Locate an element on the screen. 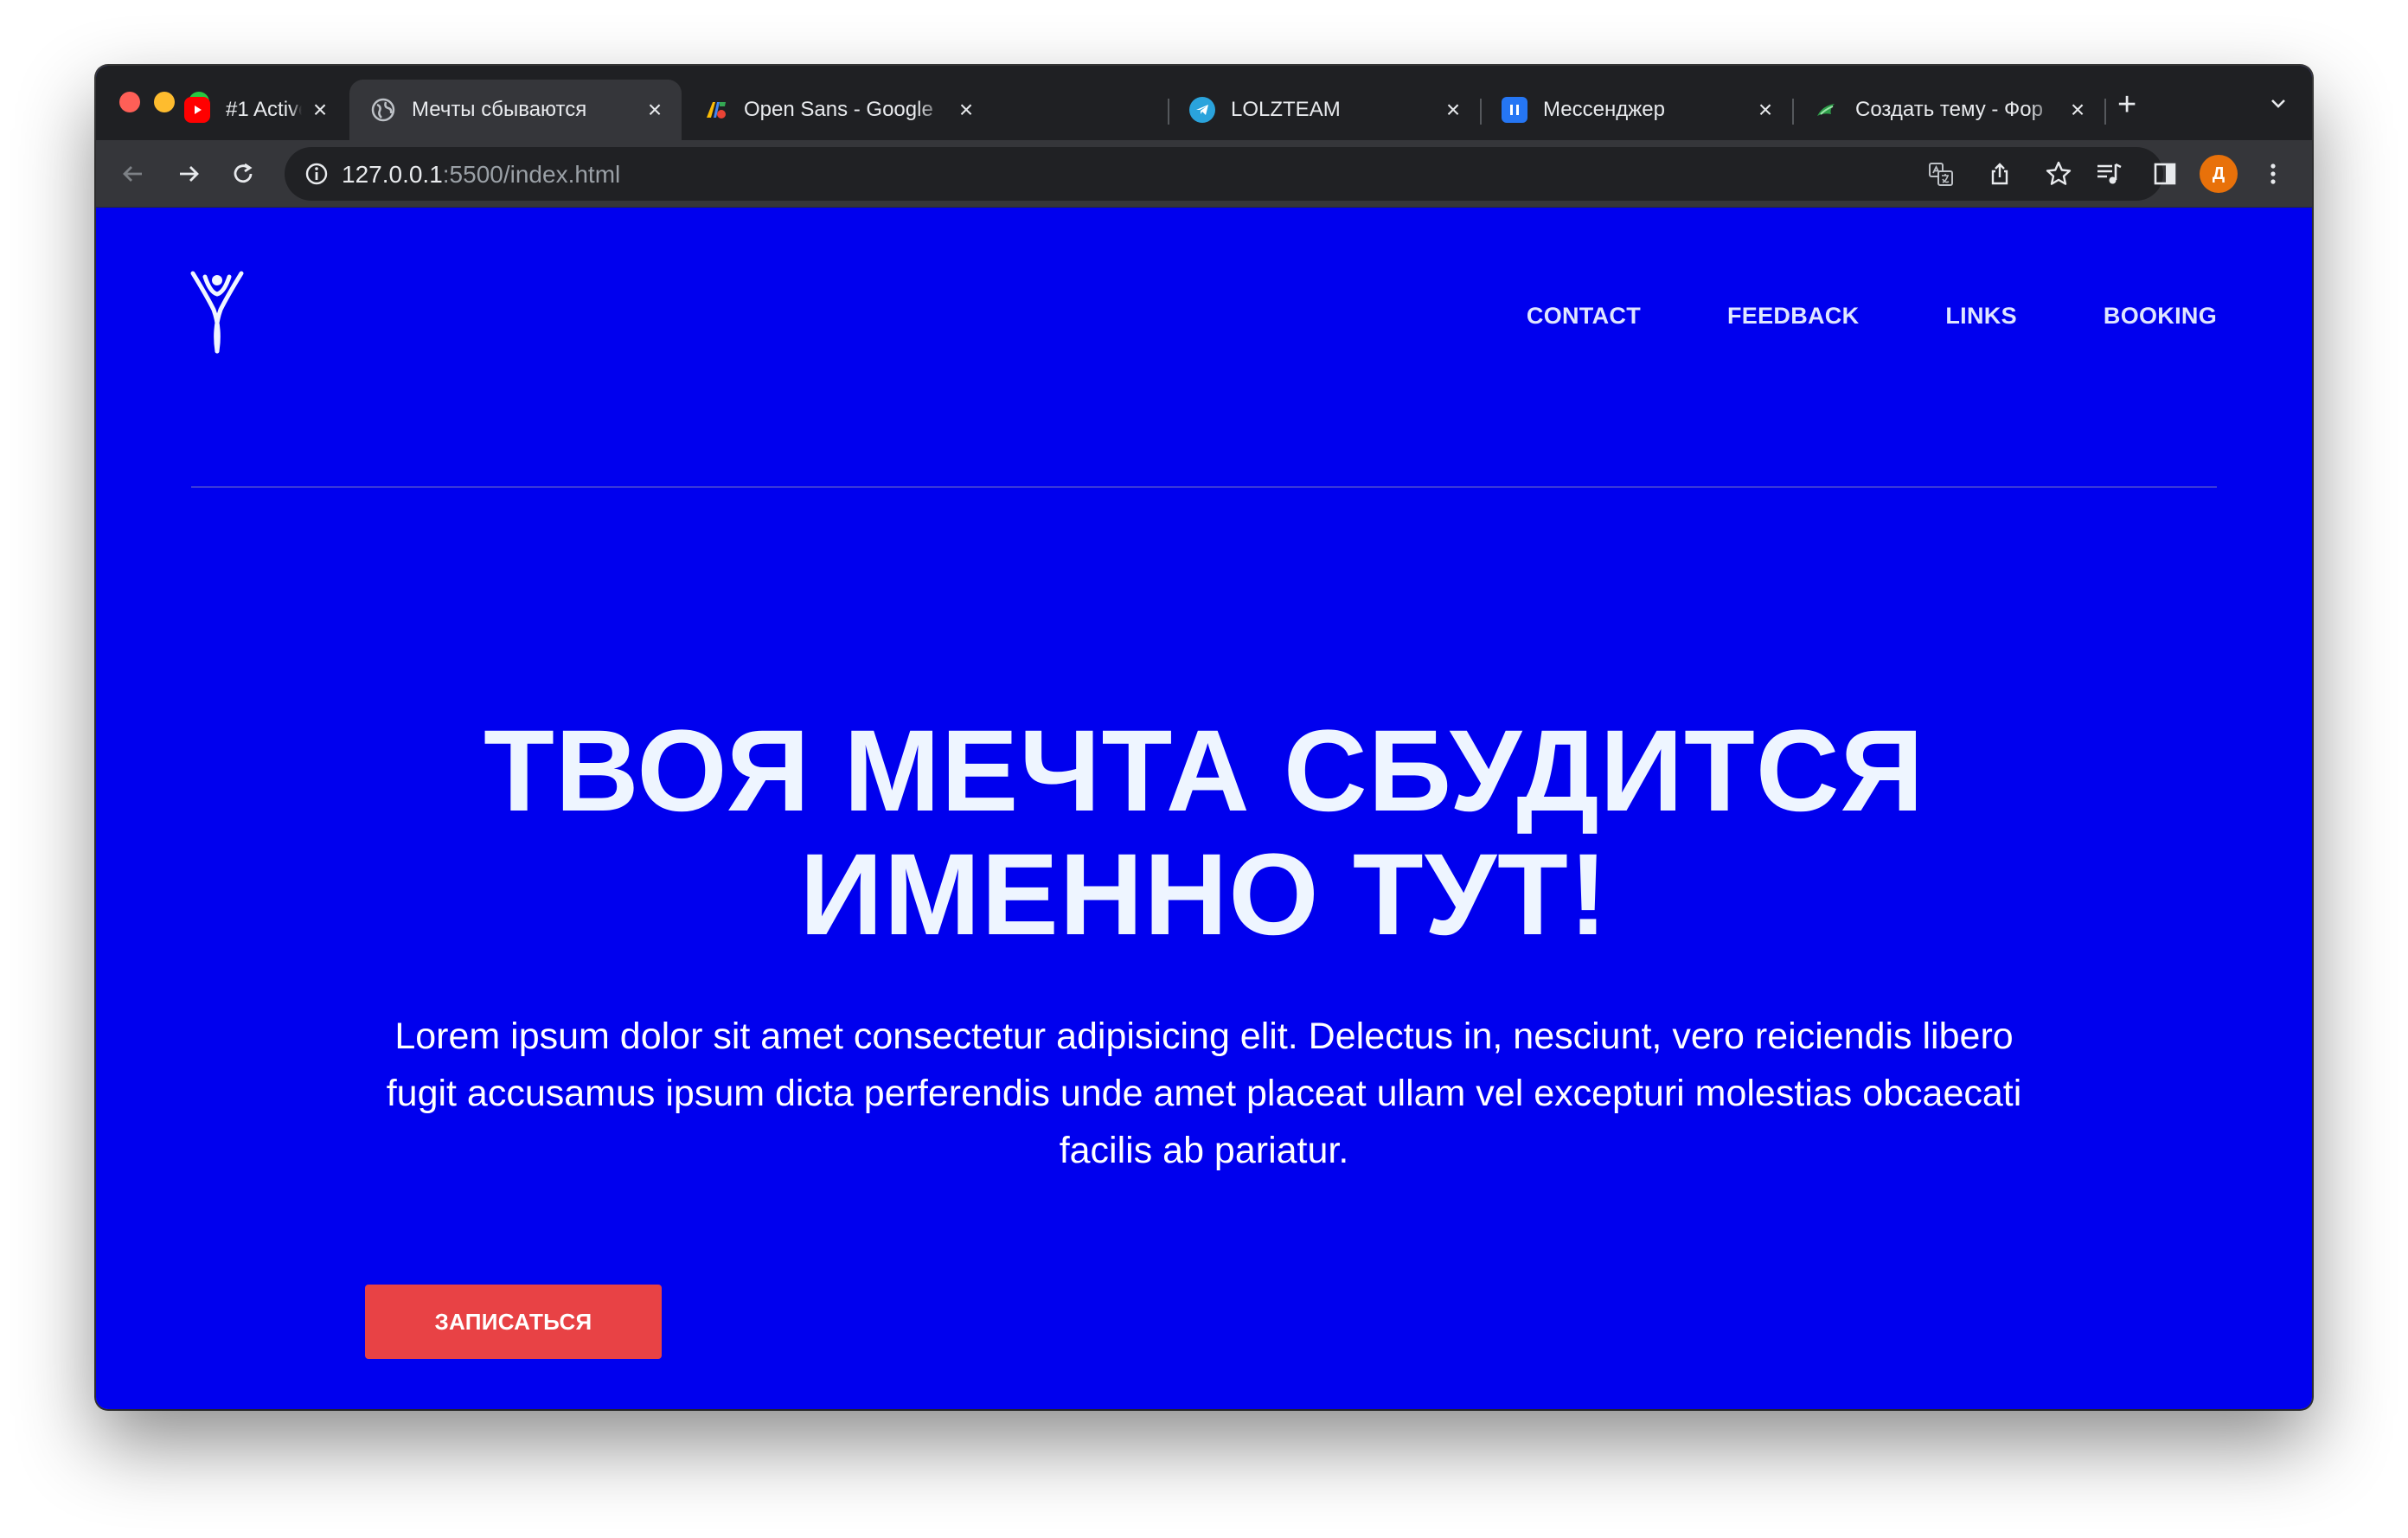  tab-lolzteam: LOLZTEAM × is located at coordinates (1324, 110).